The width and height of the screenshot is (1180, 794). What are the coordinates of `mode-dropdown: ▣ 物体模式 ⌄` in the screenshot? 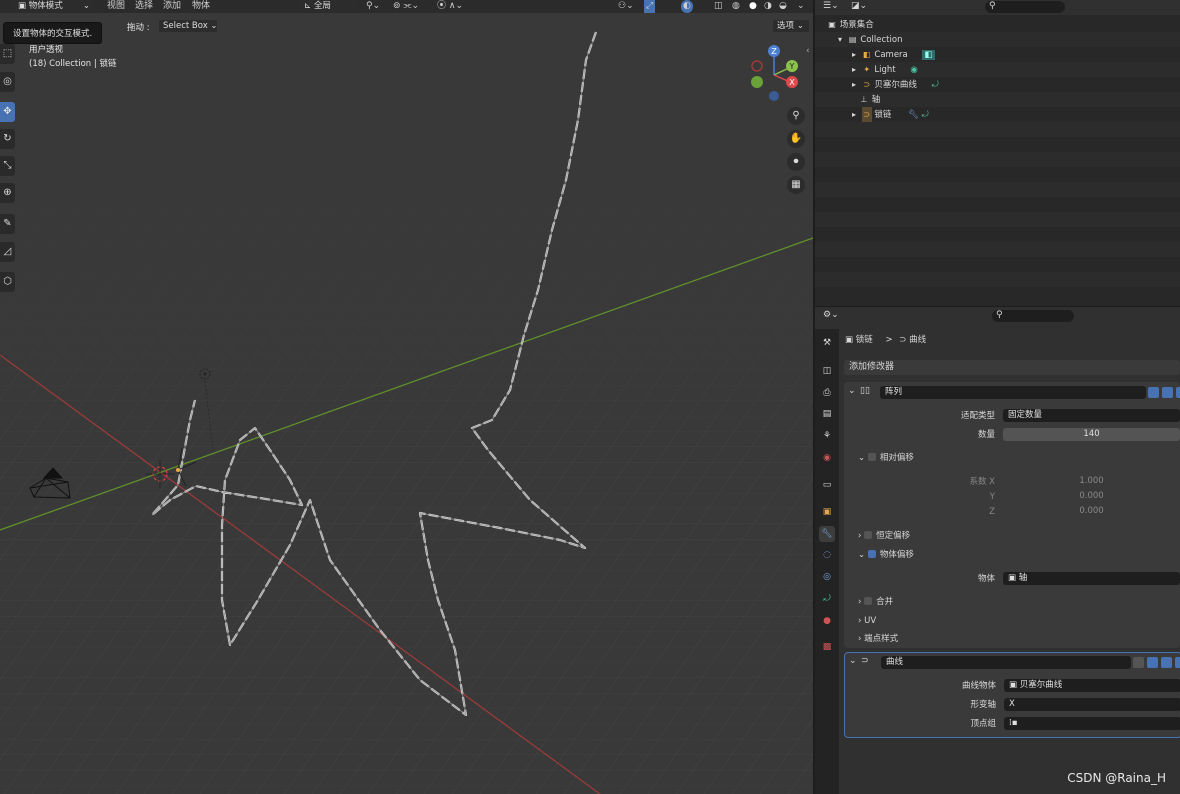 It's located at (54, 6).